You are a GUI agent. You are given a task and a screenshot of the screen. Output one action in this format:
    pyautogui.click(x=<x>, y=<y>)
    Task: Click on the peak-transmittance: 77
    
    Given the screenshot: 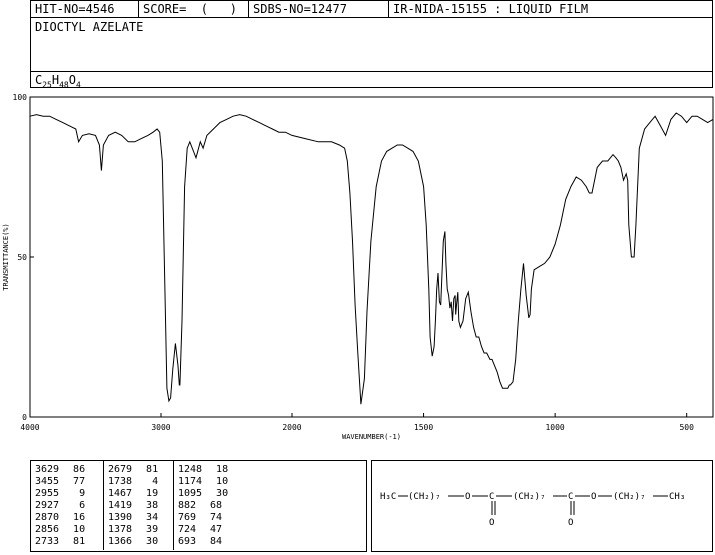 What is the action you would take?
    pyautogui.click(x=79, y=481)
    